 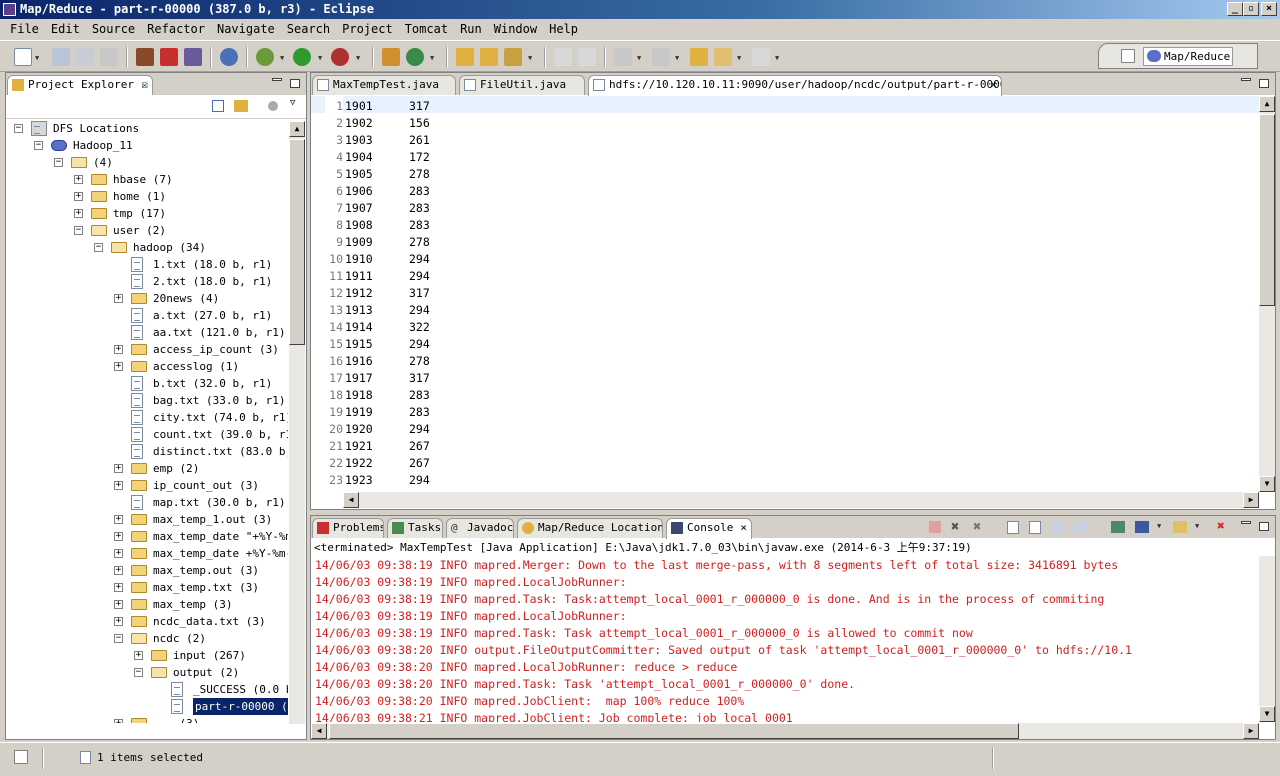 What do you see at coordinates (522, 85) in the screenshot?
I see `tab-fileutil-java: FileUtil.java` at bounding box center [522, 85].